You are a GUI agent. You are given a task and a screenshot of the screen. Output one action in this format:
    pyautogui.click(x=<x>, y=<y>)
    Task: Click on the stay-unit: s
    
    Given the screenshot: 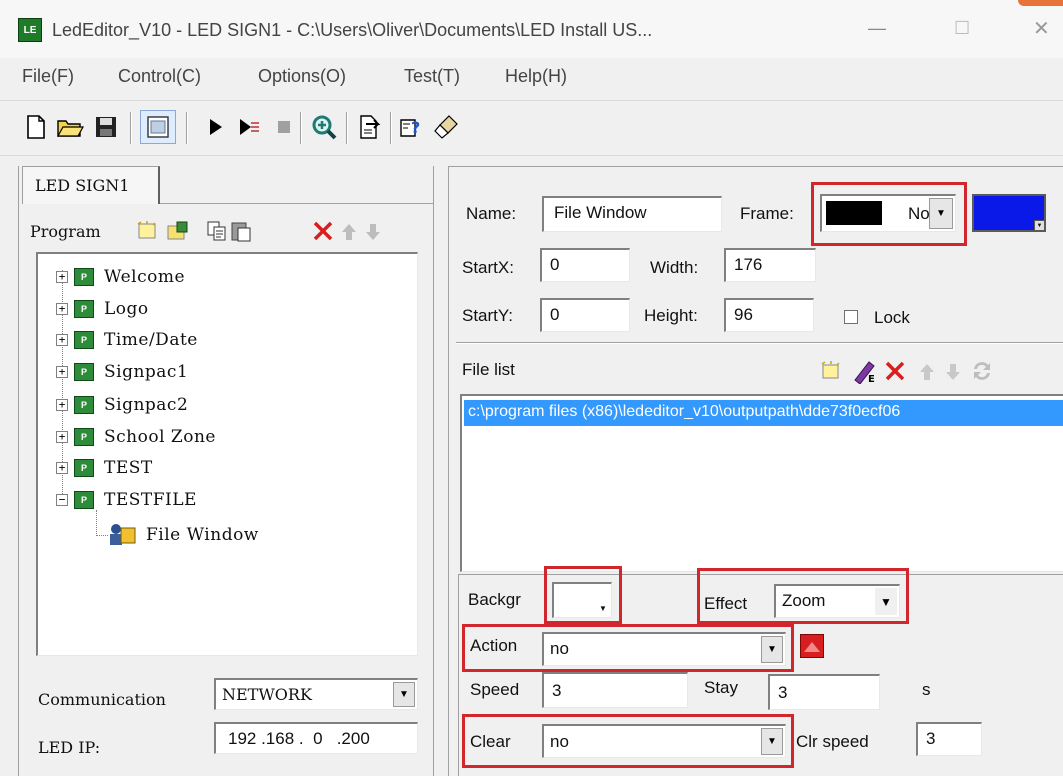 What is the action you would take?
    pyautogui.click(x=926, y=689)
    